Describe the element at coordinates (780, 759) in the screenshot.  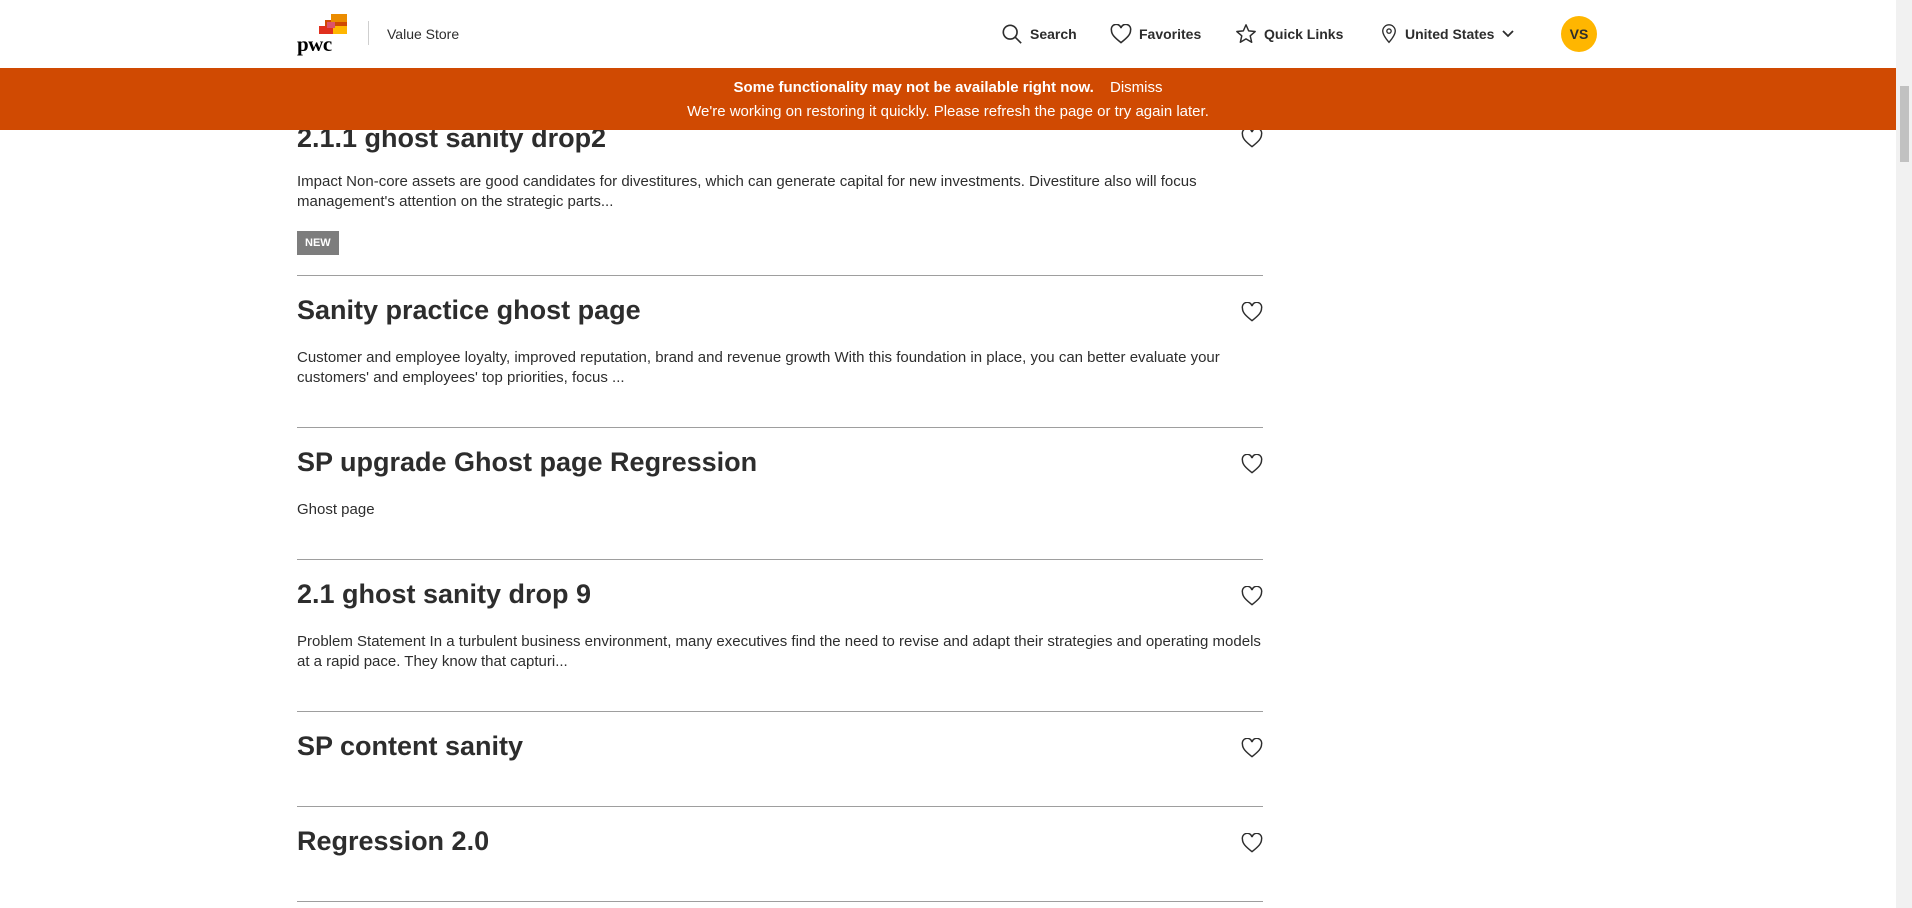
I see `list-item: SP content sanity` at that location.